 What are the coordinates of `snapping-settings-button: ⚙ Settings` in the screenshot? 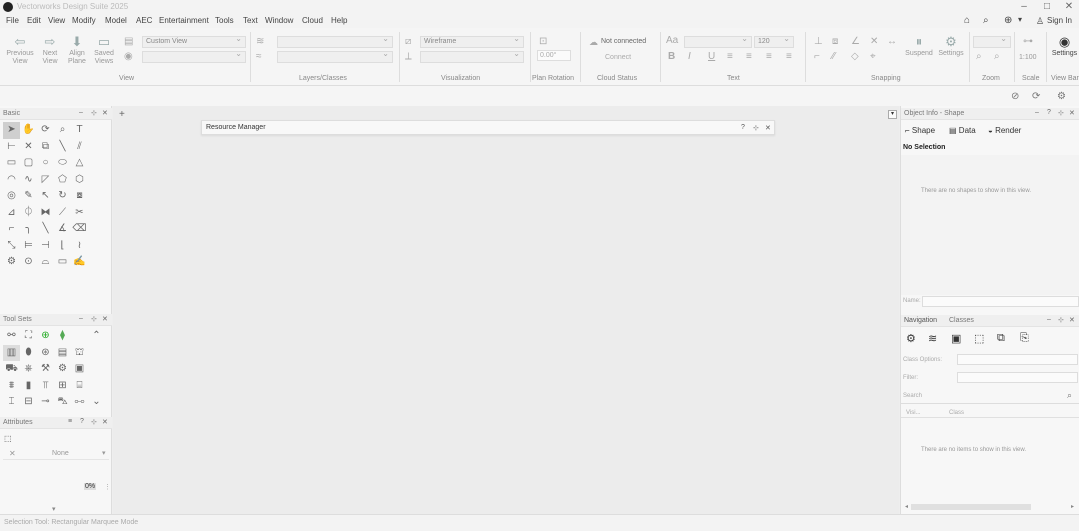 It's located at (951, 46).